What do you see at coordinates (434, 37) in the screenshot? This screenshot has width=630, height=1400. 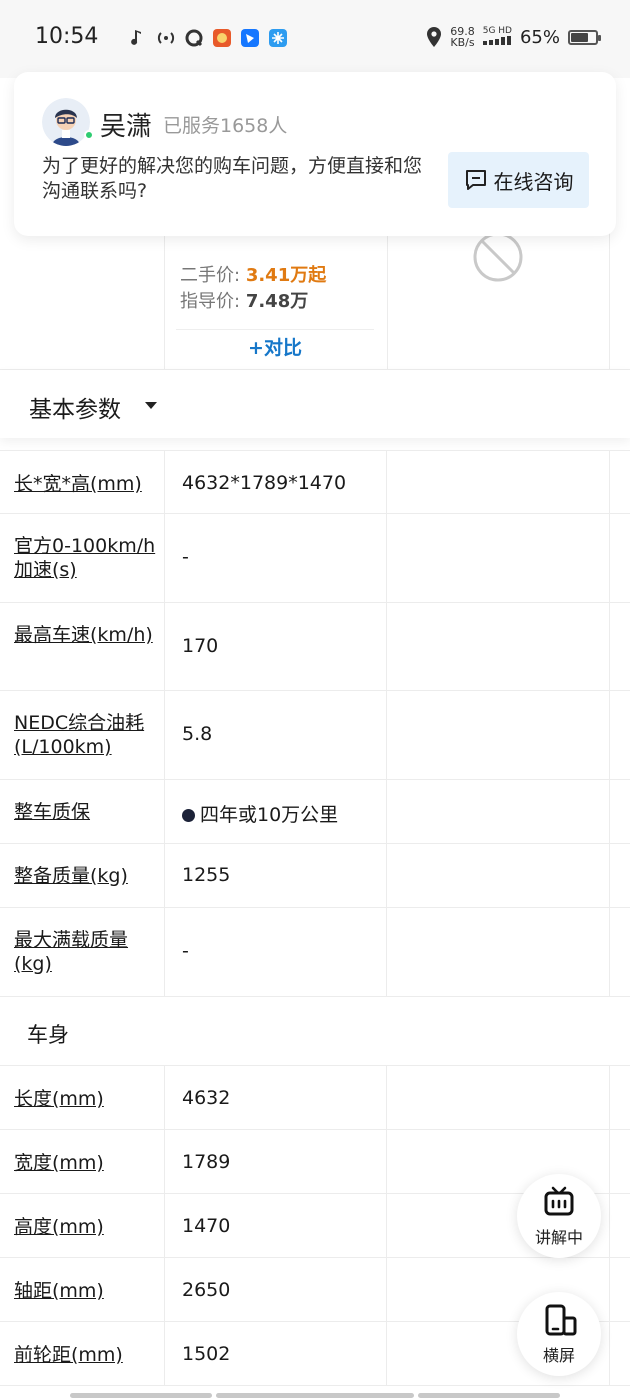 I see `location-icon` at bounding box center [434, 37].